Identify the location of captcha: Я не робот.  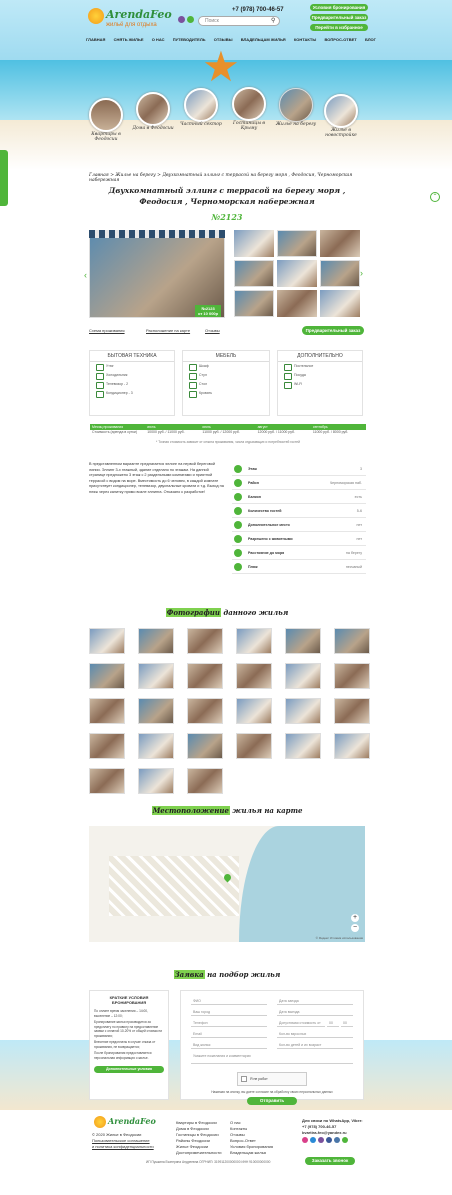
(272, 1079).